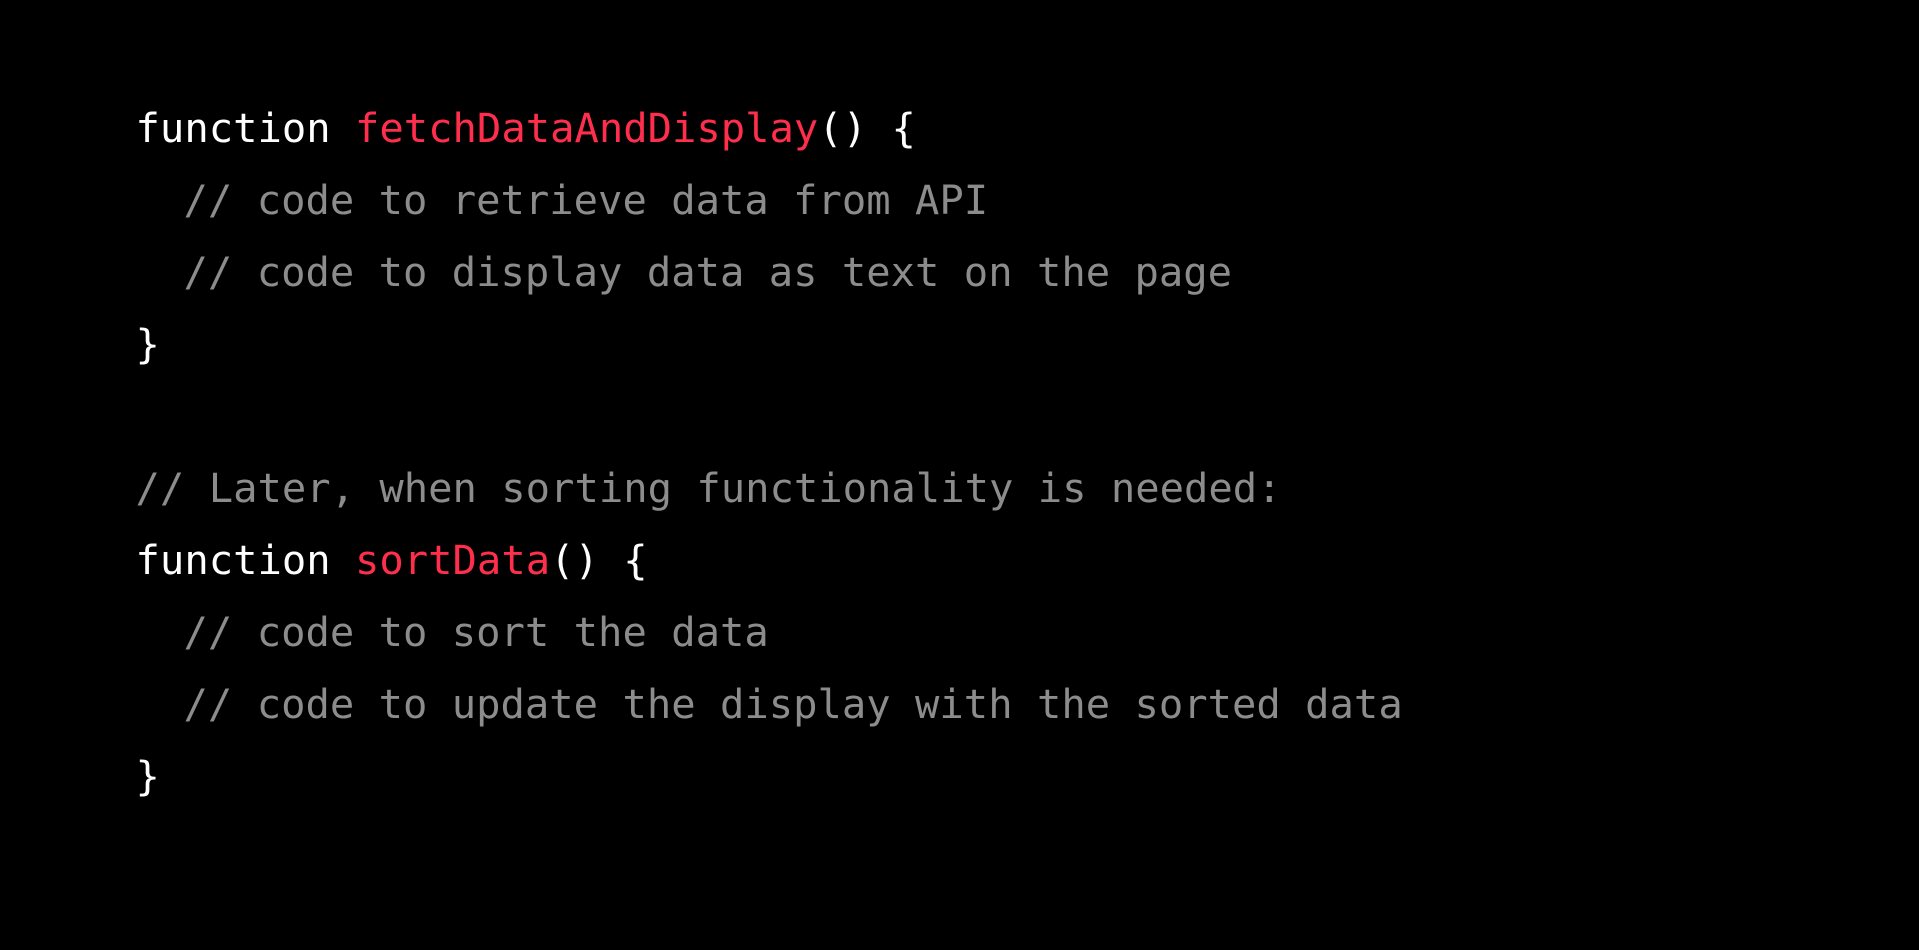 This screenshot has width=1919, height=950. What do you see at coordinates (403, 599) in the screenshot?
I see `code-line-8: // code to sort the data` at bounding box center [403, 599].